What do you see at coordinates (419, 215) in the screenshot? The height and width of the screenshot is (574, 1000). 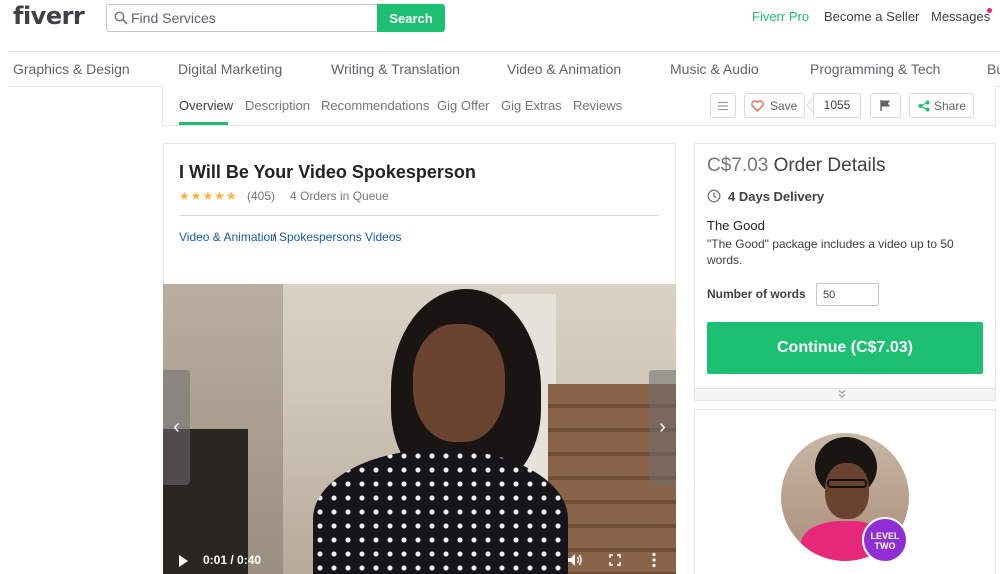 I see `gig-divider` at bounding box center [419, 215].